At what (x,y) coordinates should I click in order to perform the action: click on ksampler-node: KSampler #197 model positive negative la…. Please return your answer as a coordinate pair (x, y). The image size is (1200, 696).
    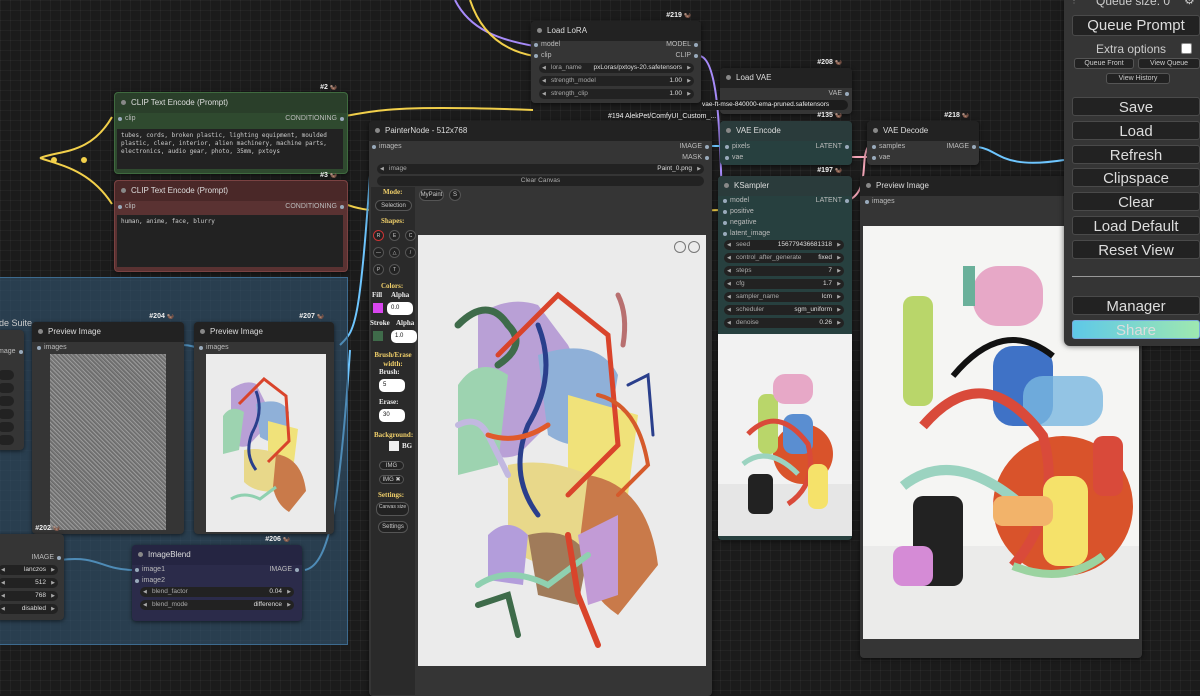
    Looking at the image, I should click on (785, 353).